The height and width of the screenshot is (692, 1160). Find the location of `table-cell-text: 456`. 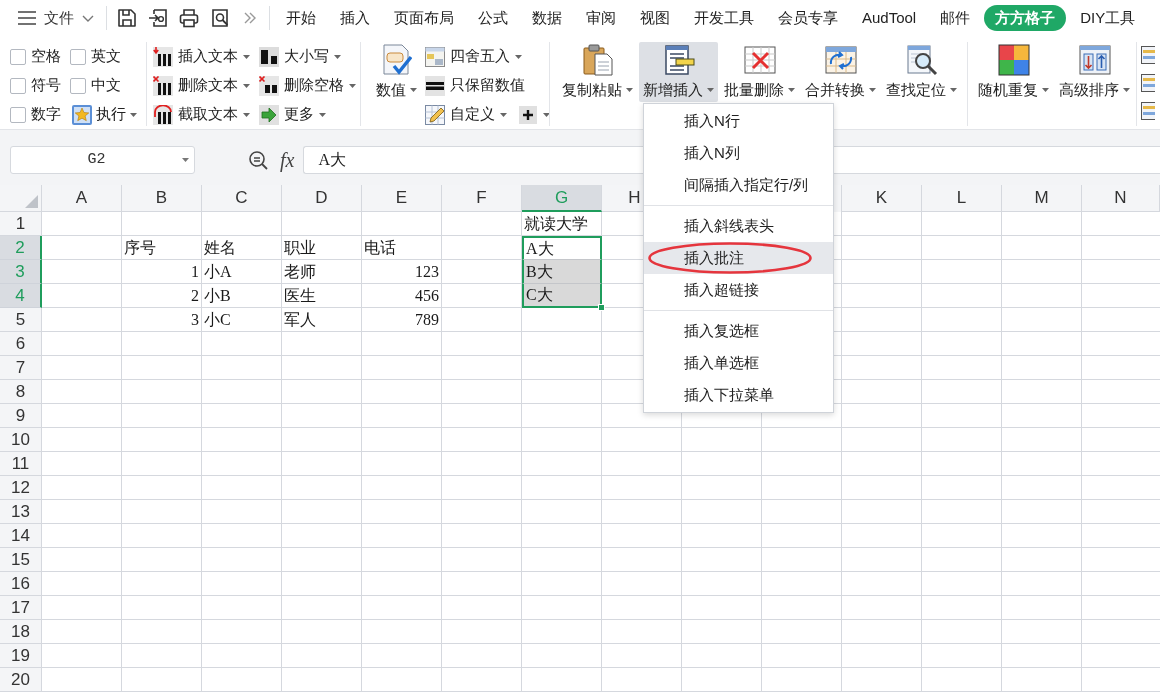

table-cell-text: 456 is located at coordinates (427, 296).